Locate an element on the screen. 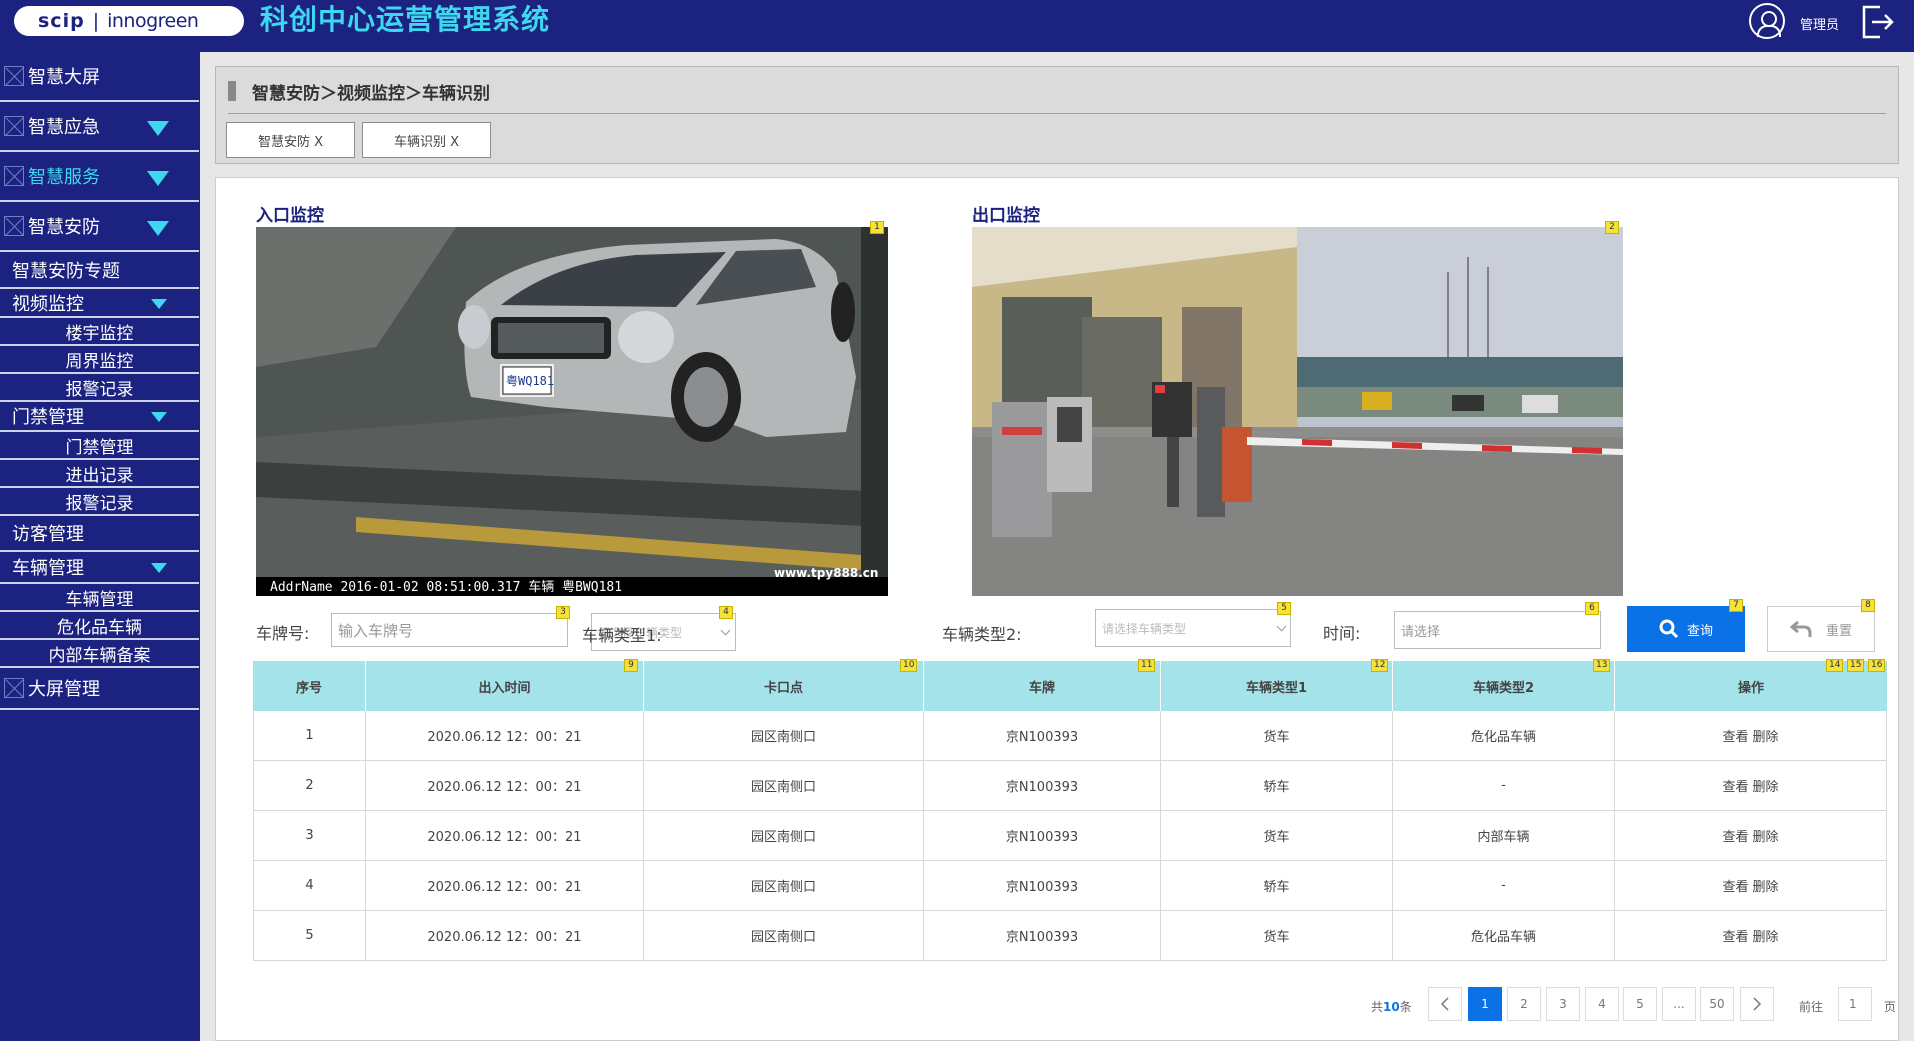 This screenshot has height=1041, width=1914. pagination-total-suffix: 条 is located at coordinates (1405, 1007).